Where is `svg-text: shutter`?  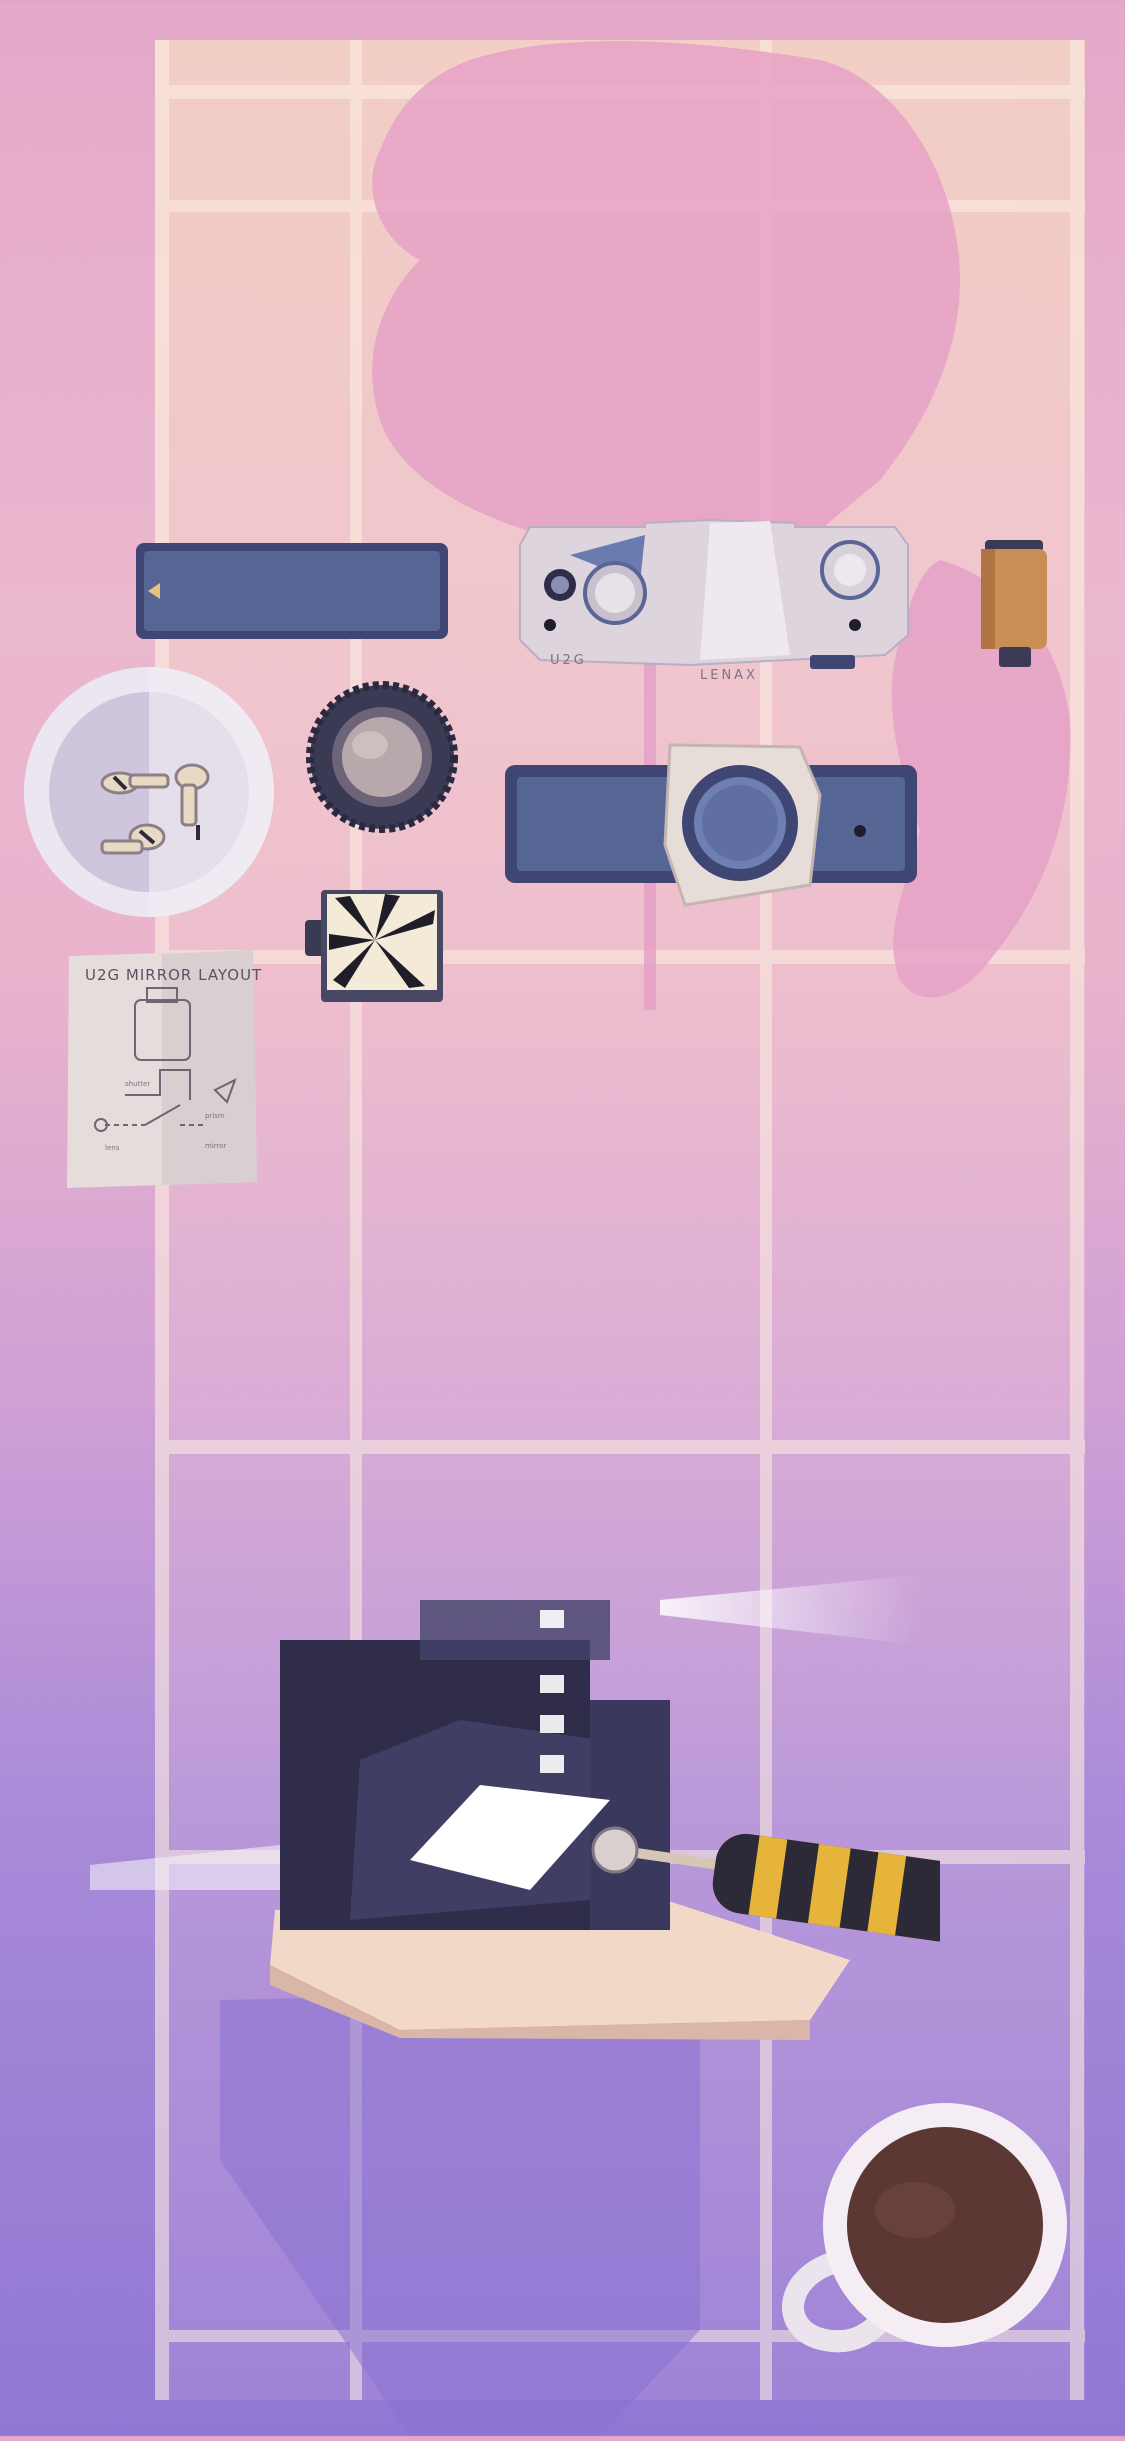 svg-text: shutter is located at coordinates (137, 1084).